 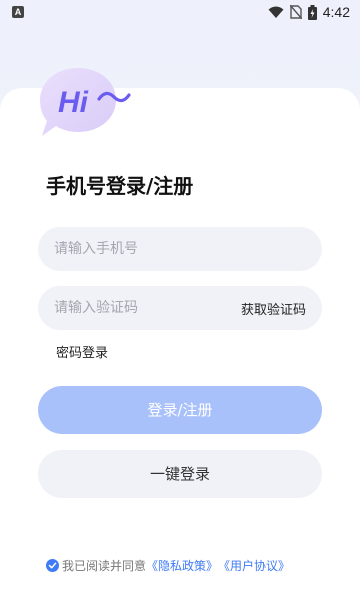 What do you see at coordinates (312, 12) in the screenshot?
I see `battery-charging-icon` at bounding box center [312, 12].